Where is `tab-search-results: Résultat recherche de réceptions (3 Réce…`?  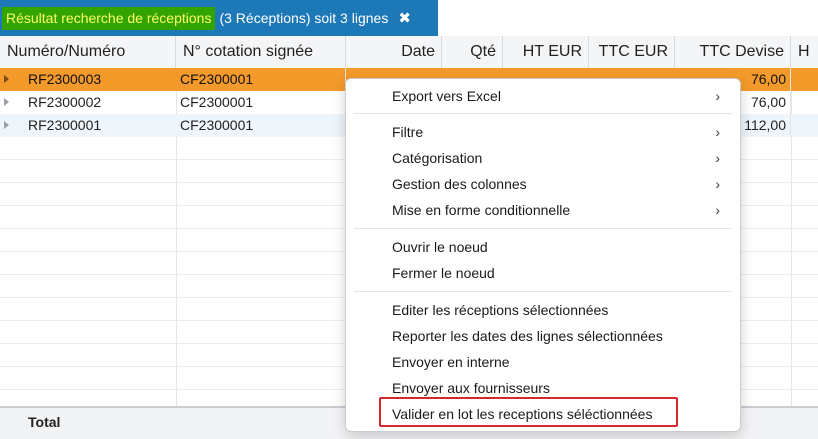 tab-search-results: Résultat recherche de réceptions (3 Réce… is located at coordinates (219, 18).